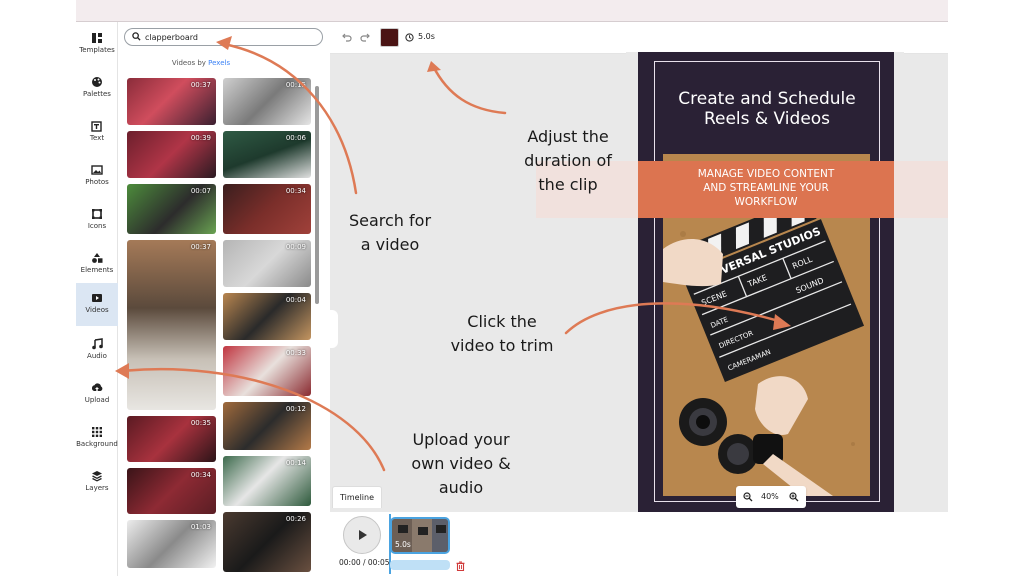 This screenshot has width=1024, height=576. Describe the element at coordinates (267, 154) in the screenshot. I see `video-thumbnail: 00:06` at that location.